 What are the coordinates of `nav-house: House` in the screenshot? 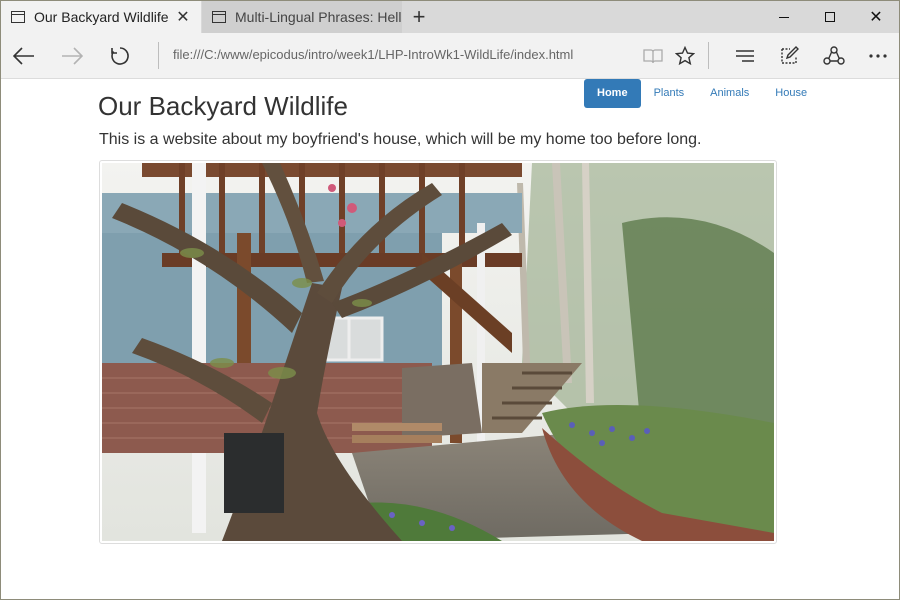 It's located at (791, 93).